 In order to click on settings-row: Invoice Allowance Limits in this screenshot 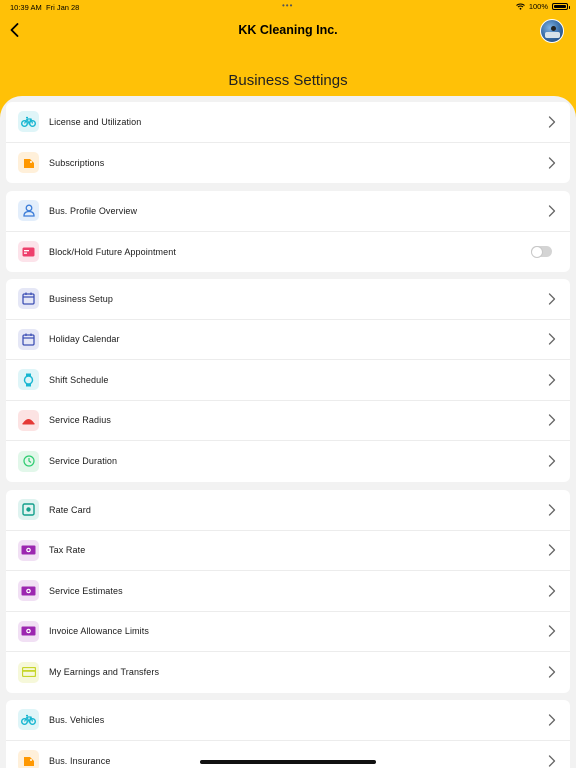, I will do `click(288, 632)`.